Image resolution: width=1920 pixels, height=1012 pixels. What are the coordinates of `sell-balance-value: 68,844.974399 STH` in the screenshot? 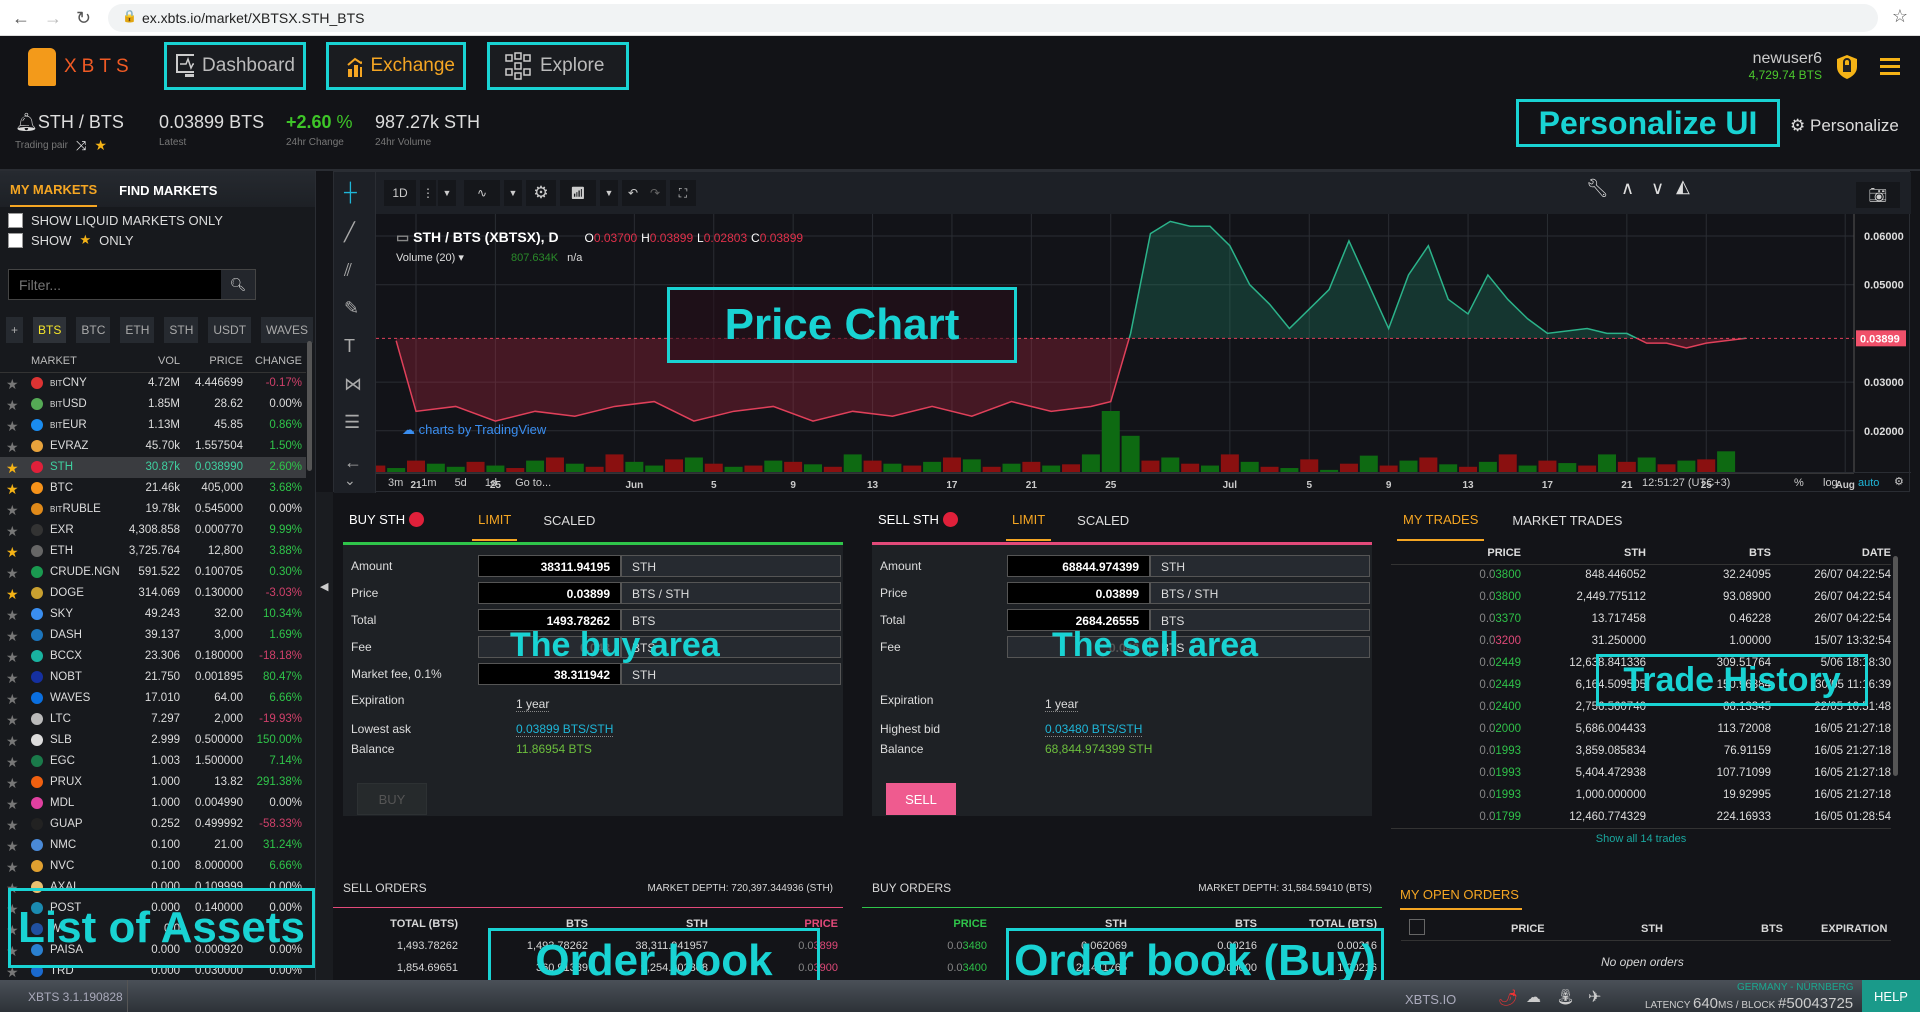 It's located at (1098, 749).